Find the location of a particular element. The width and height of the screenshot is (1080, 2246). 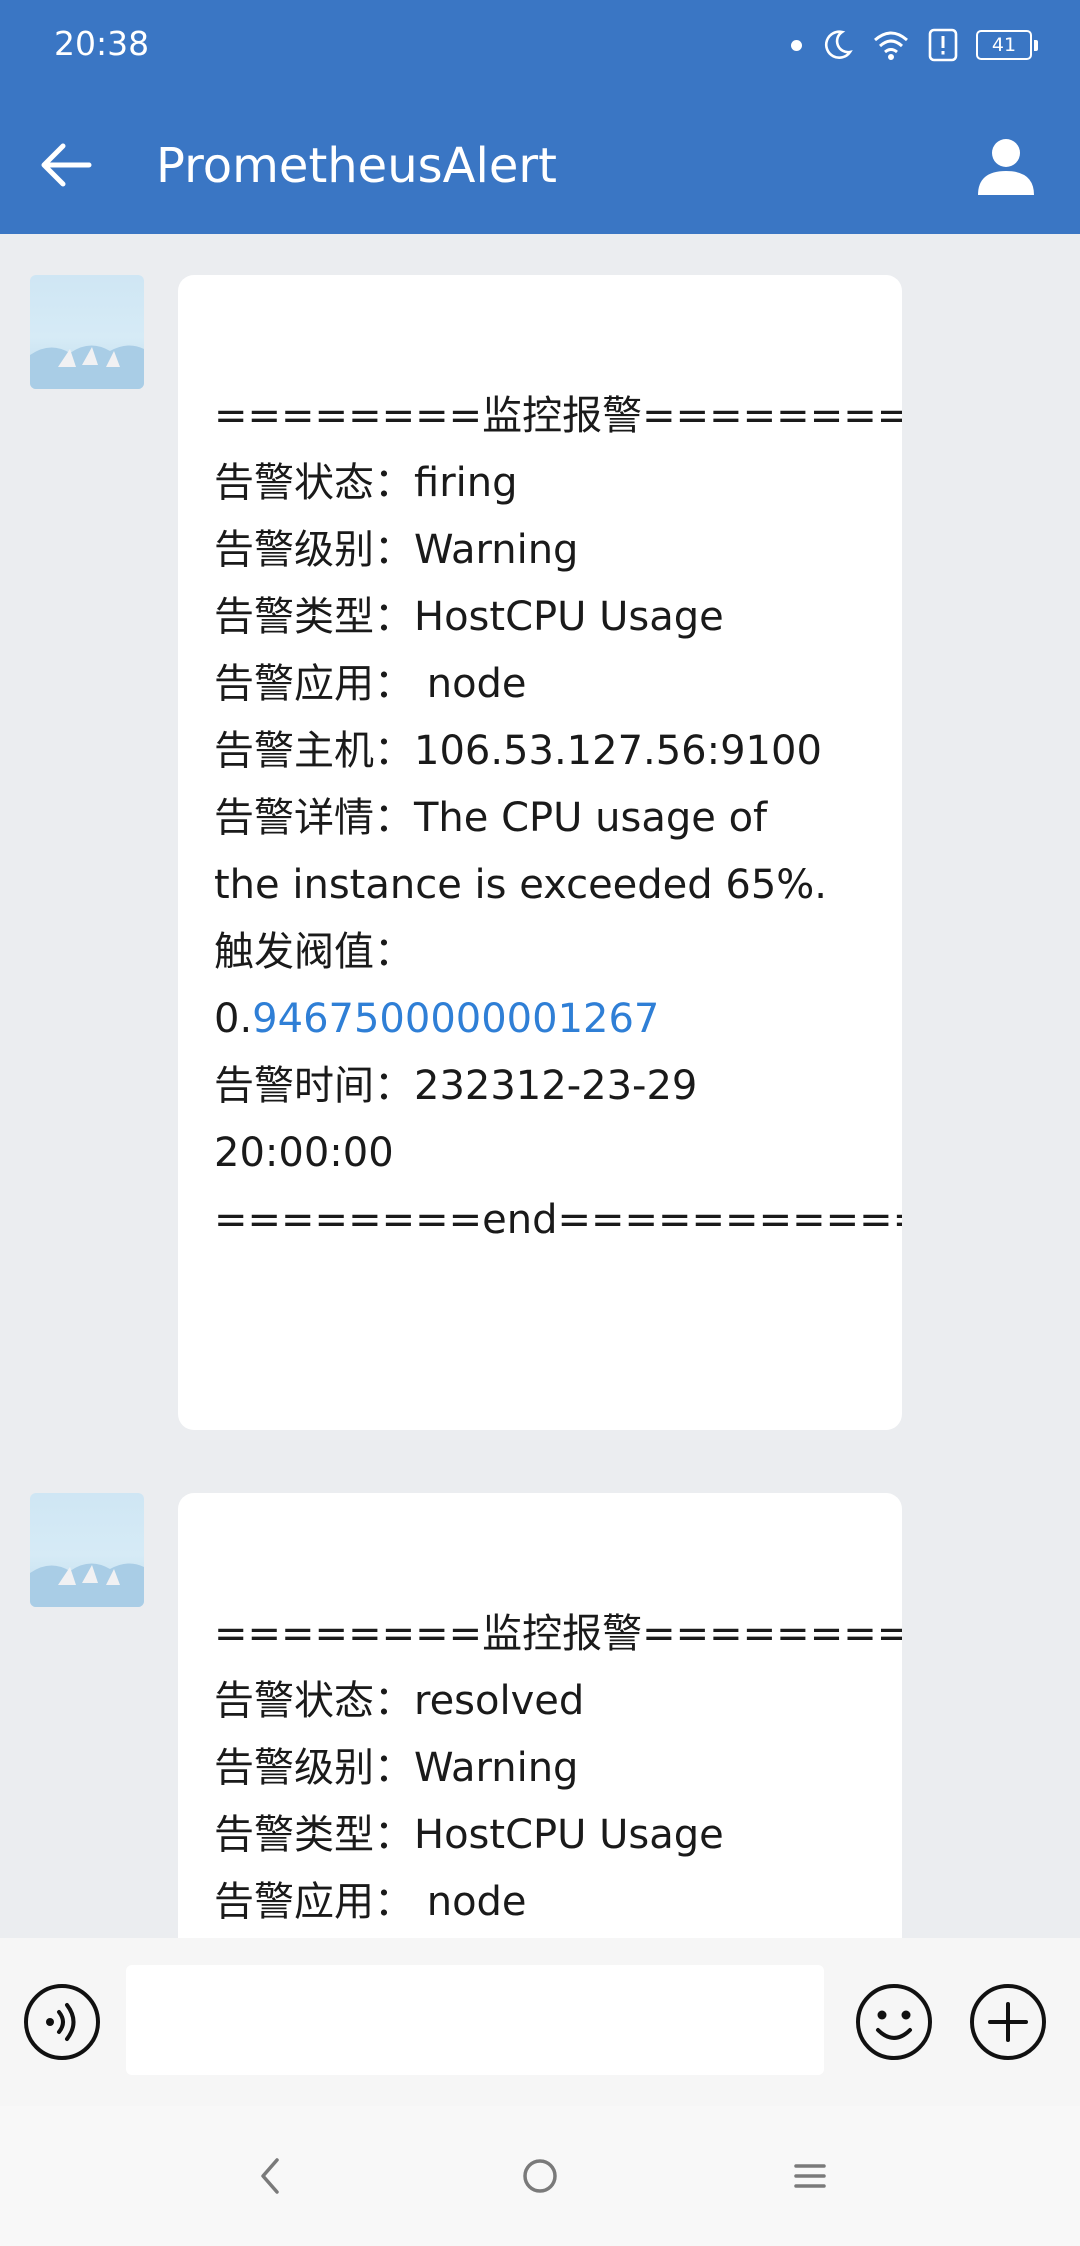

chevron-left-icon is located at coordinates (270, 2176).